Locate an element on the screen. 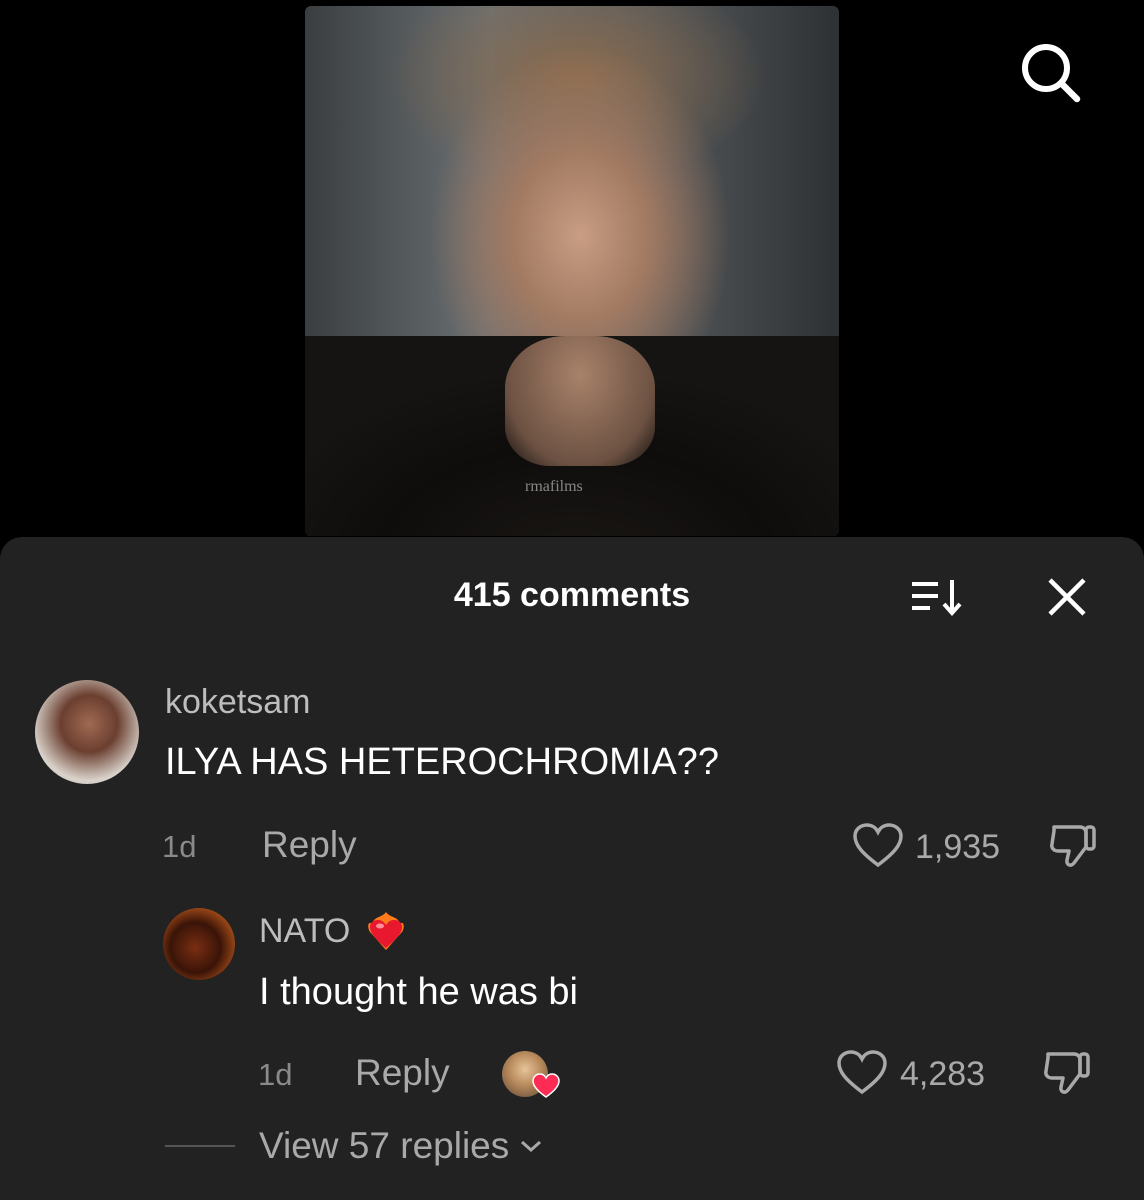 The height and width of the screenshot is (1200, 1144). reply-age: 1d is located at coordinates (275, 1074).